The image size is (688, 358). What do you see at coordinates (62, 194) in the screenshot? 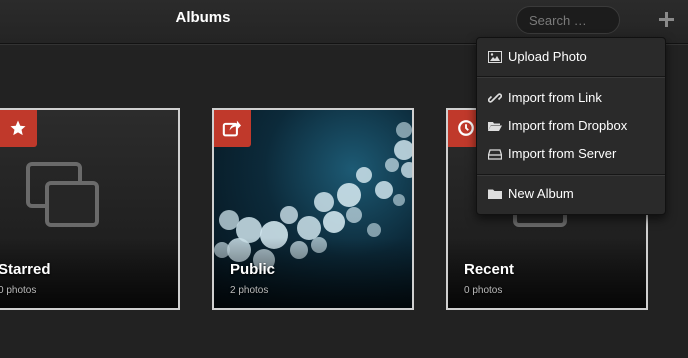
I see `placeholder-photos-icon` at bounding box center [62, 194].